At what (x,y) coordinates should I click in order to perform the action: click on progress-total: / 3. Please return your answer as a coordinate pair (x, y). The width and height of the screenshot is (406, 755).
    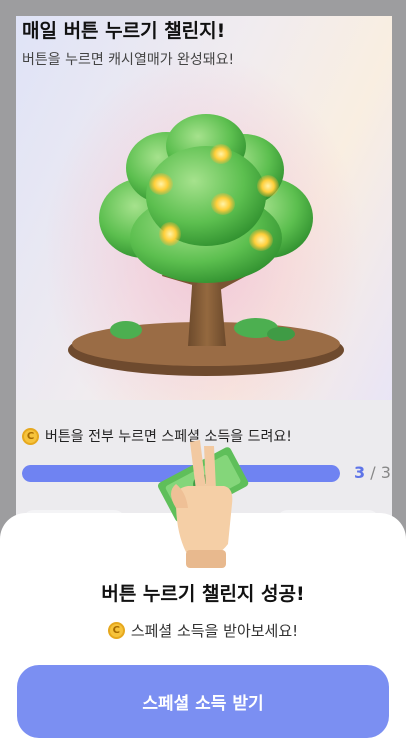
    Looking at the image, I should click on (380, 472).